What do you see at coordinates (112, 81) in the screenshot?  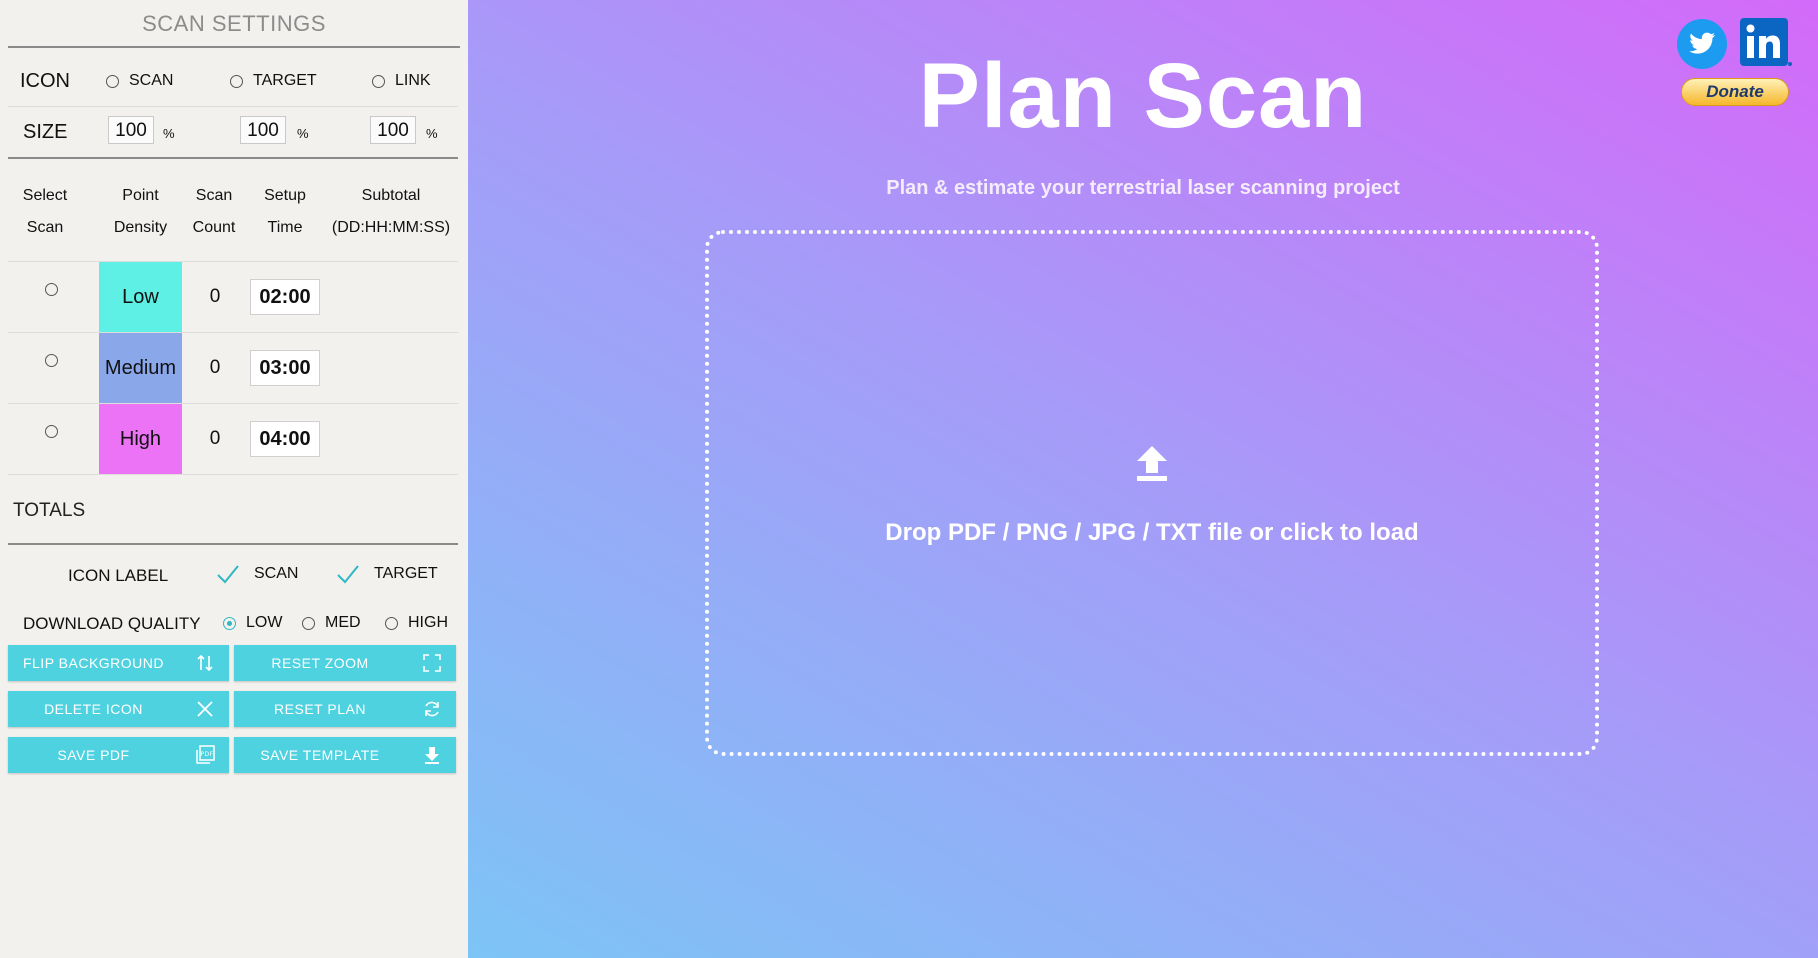 I see `radio-scan` at bounding box center [112, 81].